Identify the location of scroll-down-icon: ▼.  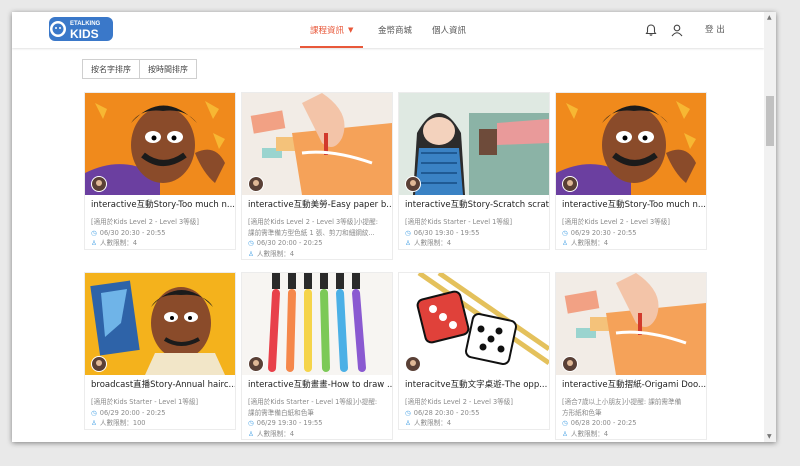
(769, 436).